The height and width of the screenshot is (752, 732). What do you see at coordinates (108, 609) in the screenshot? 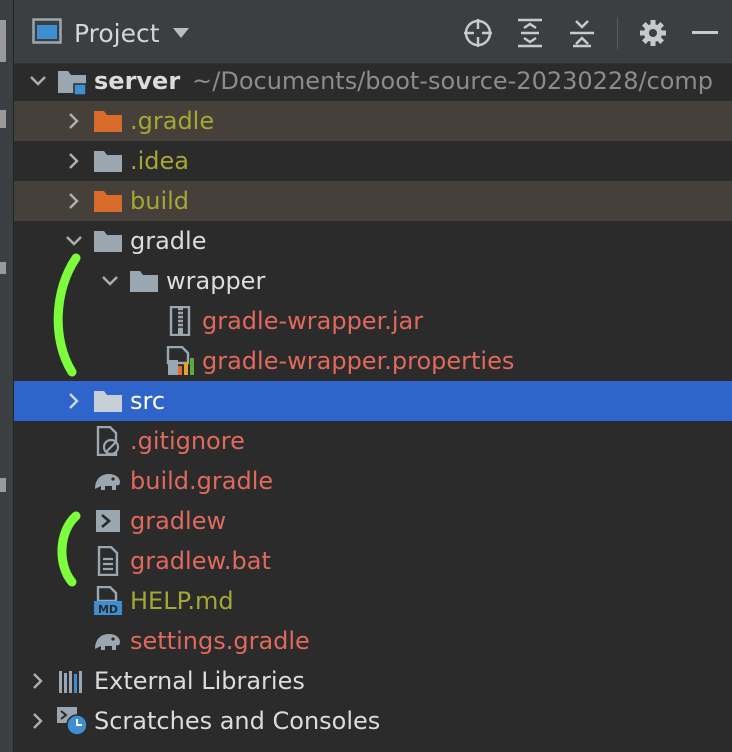
I see `svg-text: MD` at bounding box center [108, 609].